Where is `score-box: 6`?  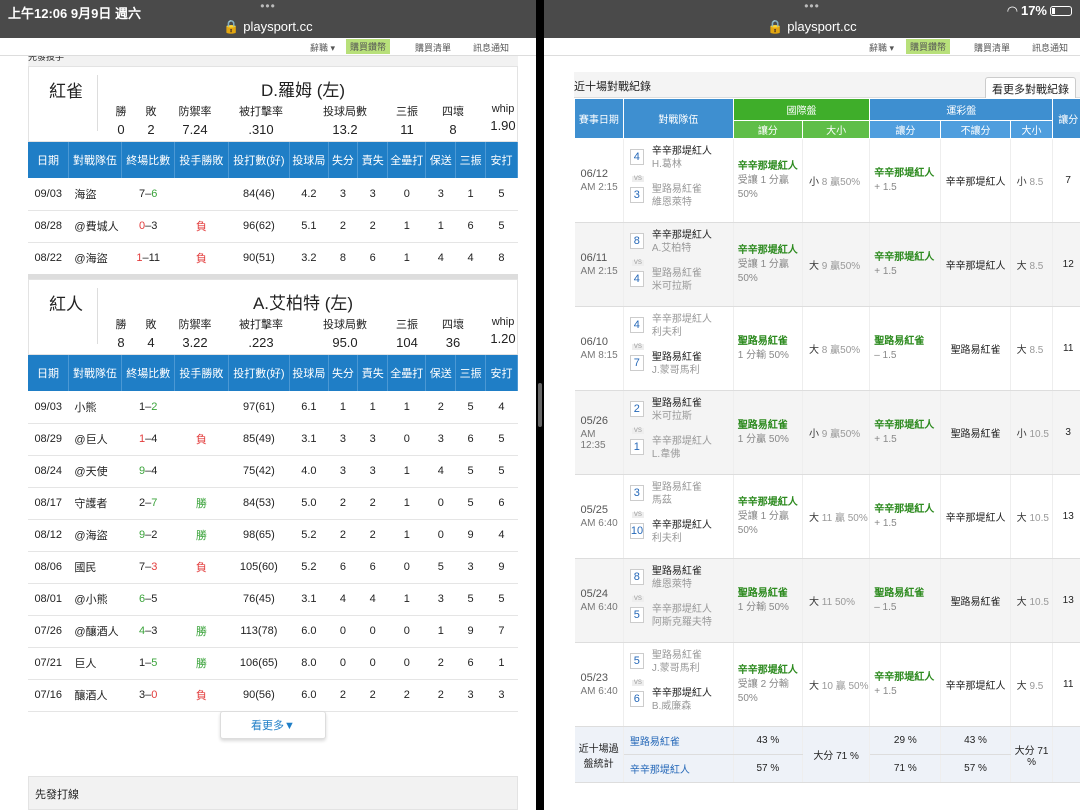 score-box: 6 is located at coordinates (636, 698).